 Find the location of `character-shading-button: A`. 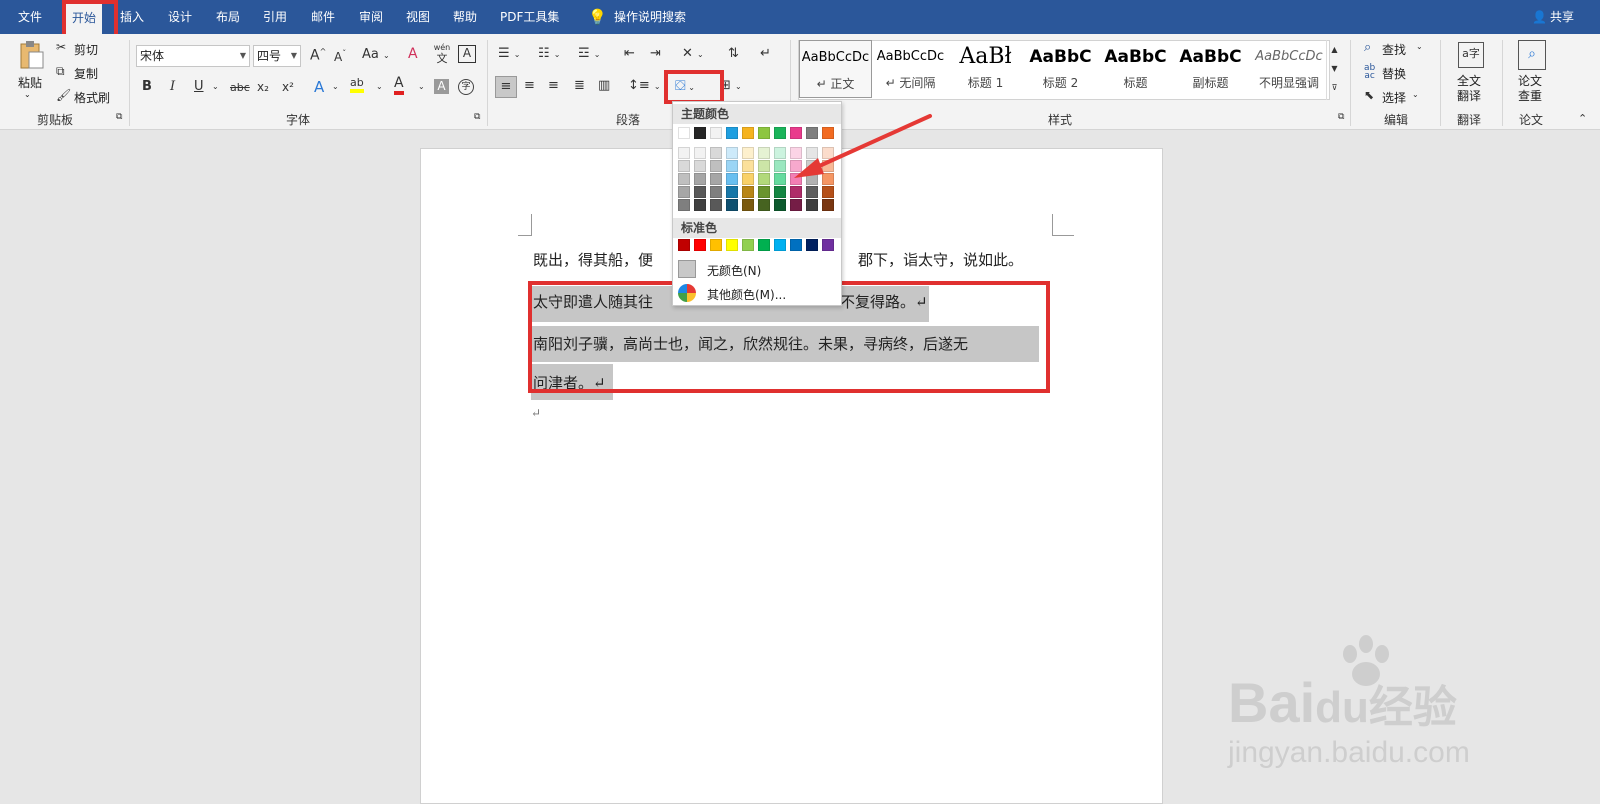

character-shading-button: A is located at coordinates (441, 86).